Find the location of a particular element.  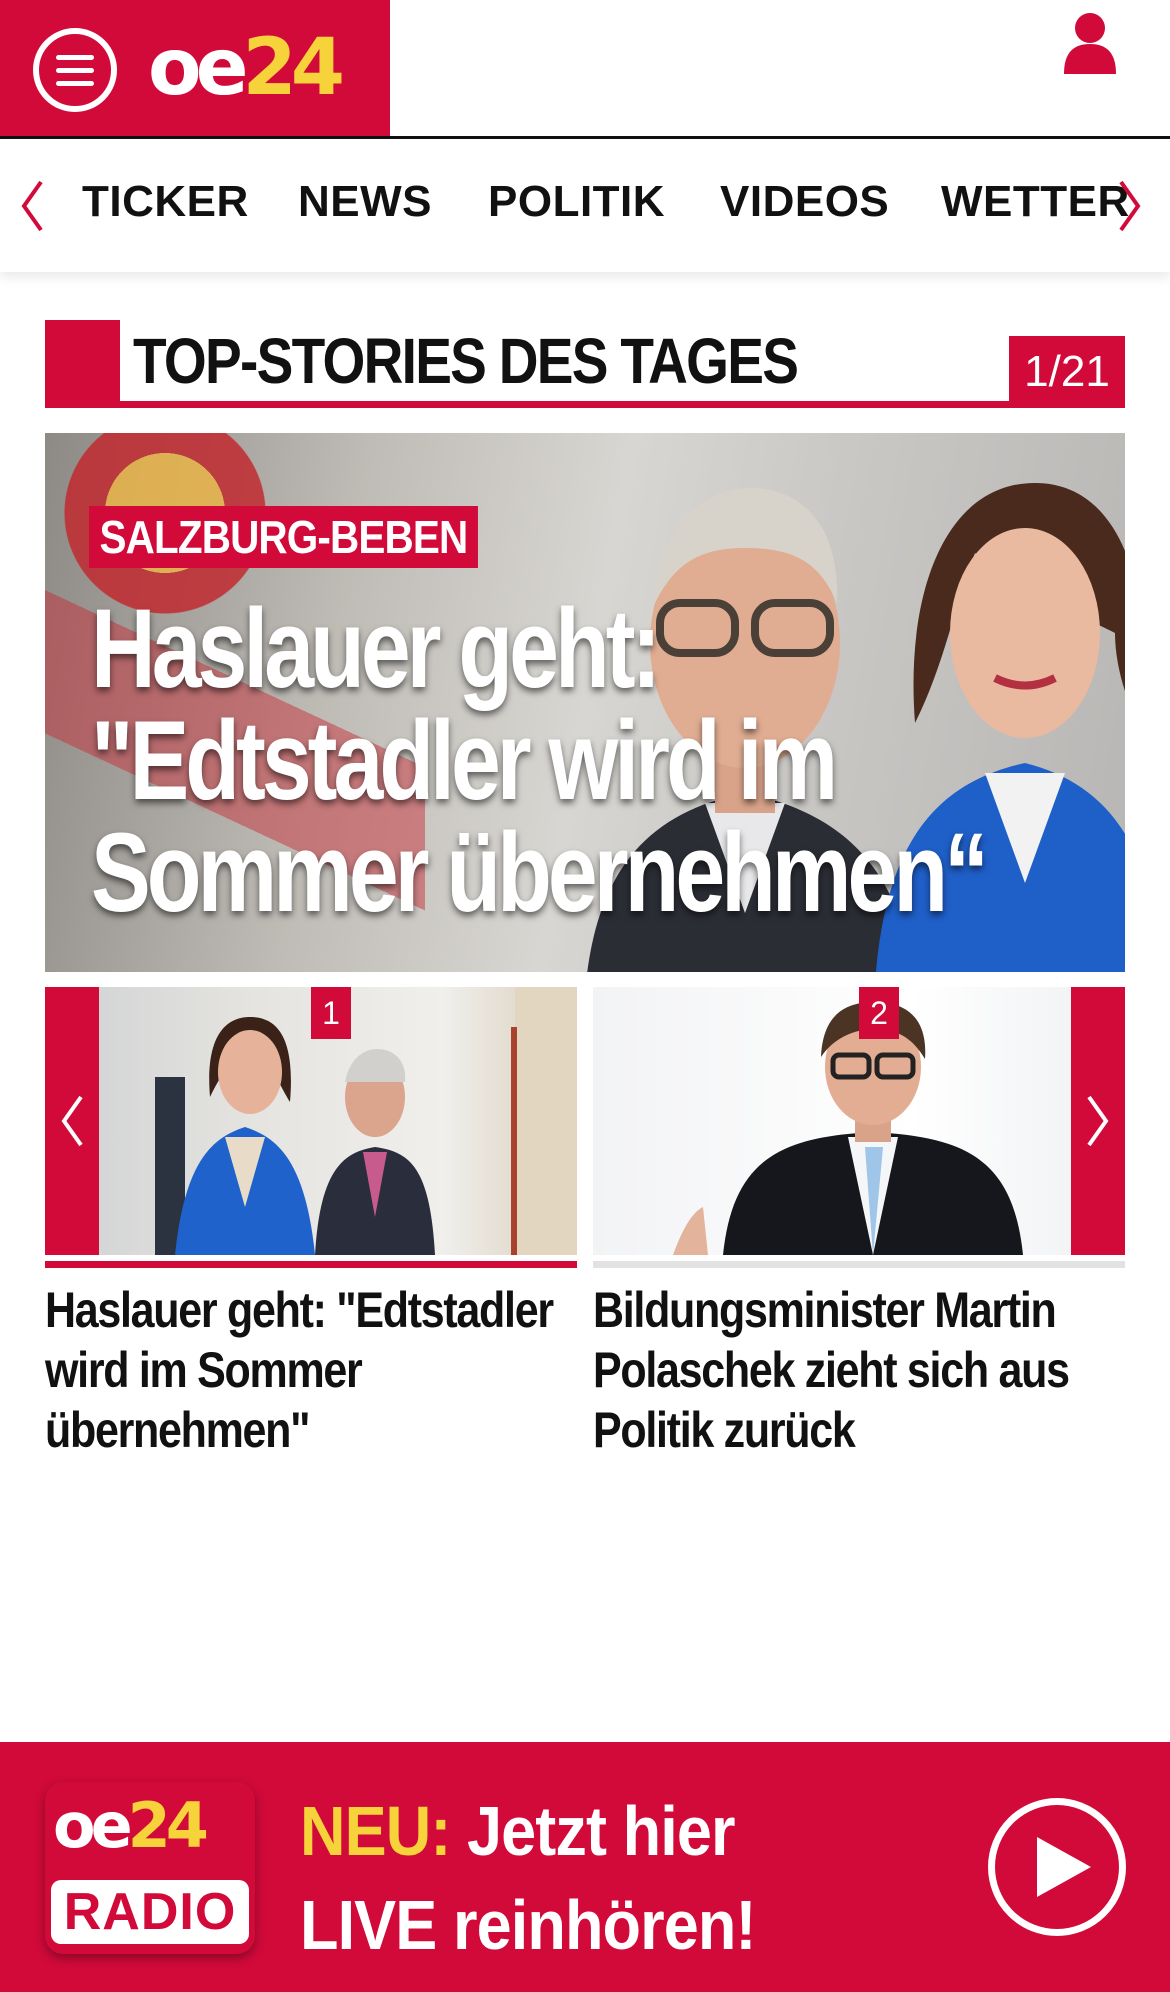

section-header: TOP-STORIES DES TAGES 1/21 is located at coordinates (585, 364).